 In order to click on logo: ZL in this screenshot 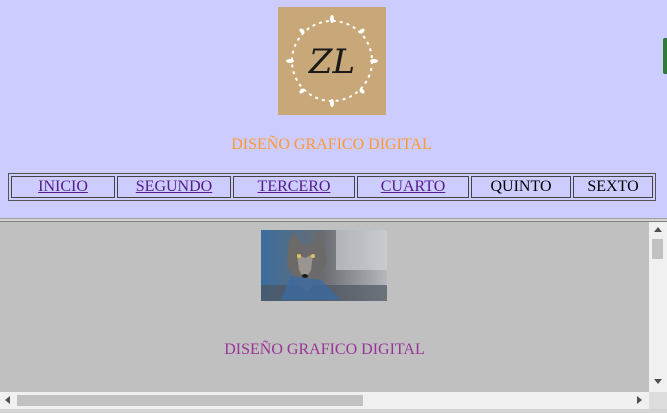, I will do `click(332, 61)`.